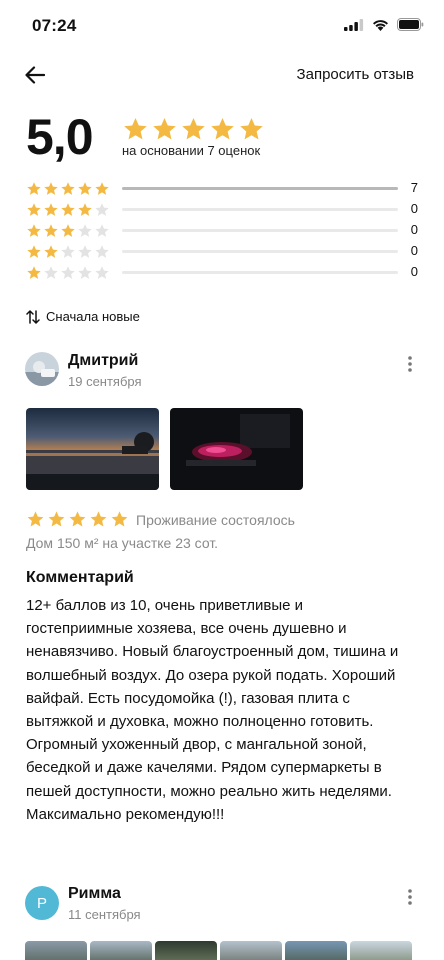 The height and width of the screenshot is (960, 444). What do you see at coordinates (191, 150) in the screenshot?
I see `rating-basis-text: на основании 7 оценок` at bounding box center [191, 150].